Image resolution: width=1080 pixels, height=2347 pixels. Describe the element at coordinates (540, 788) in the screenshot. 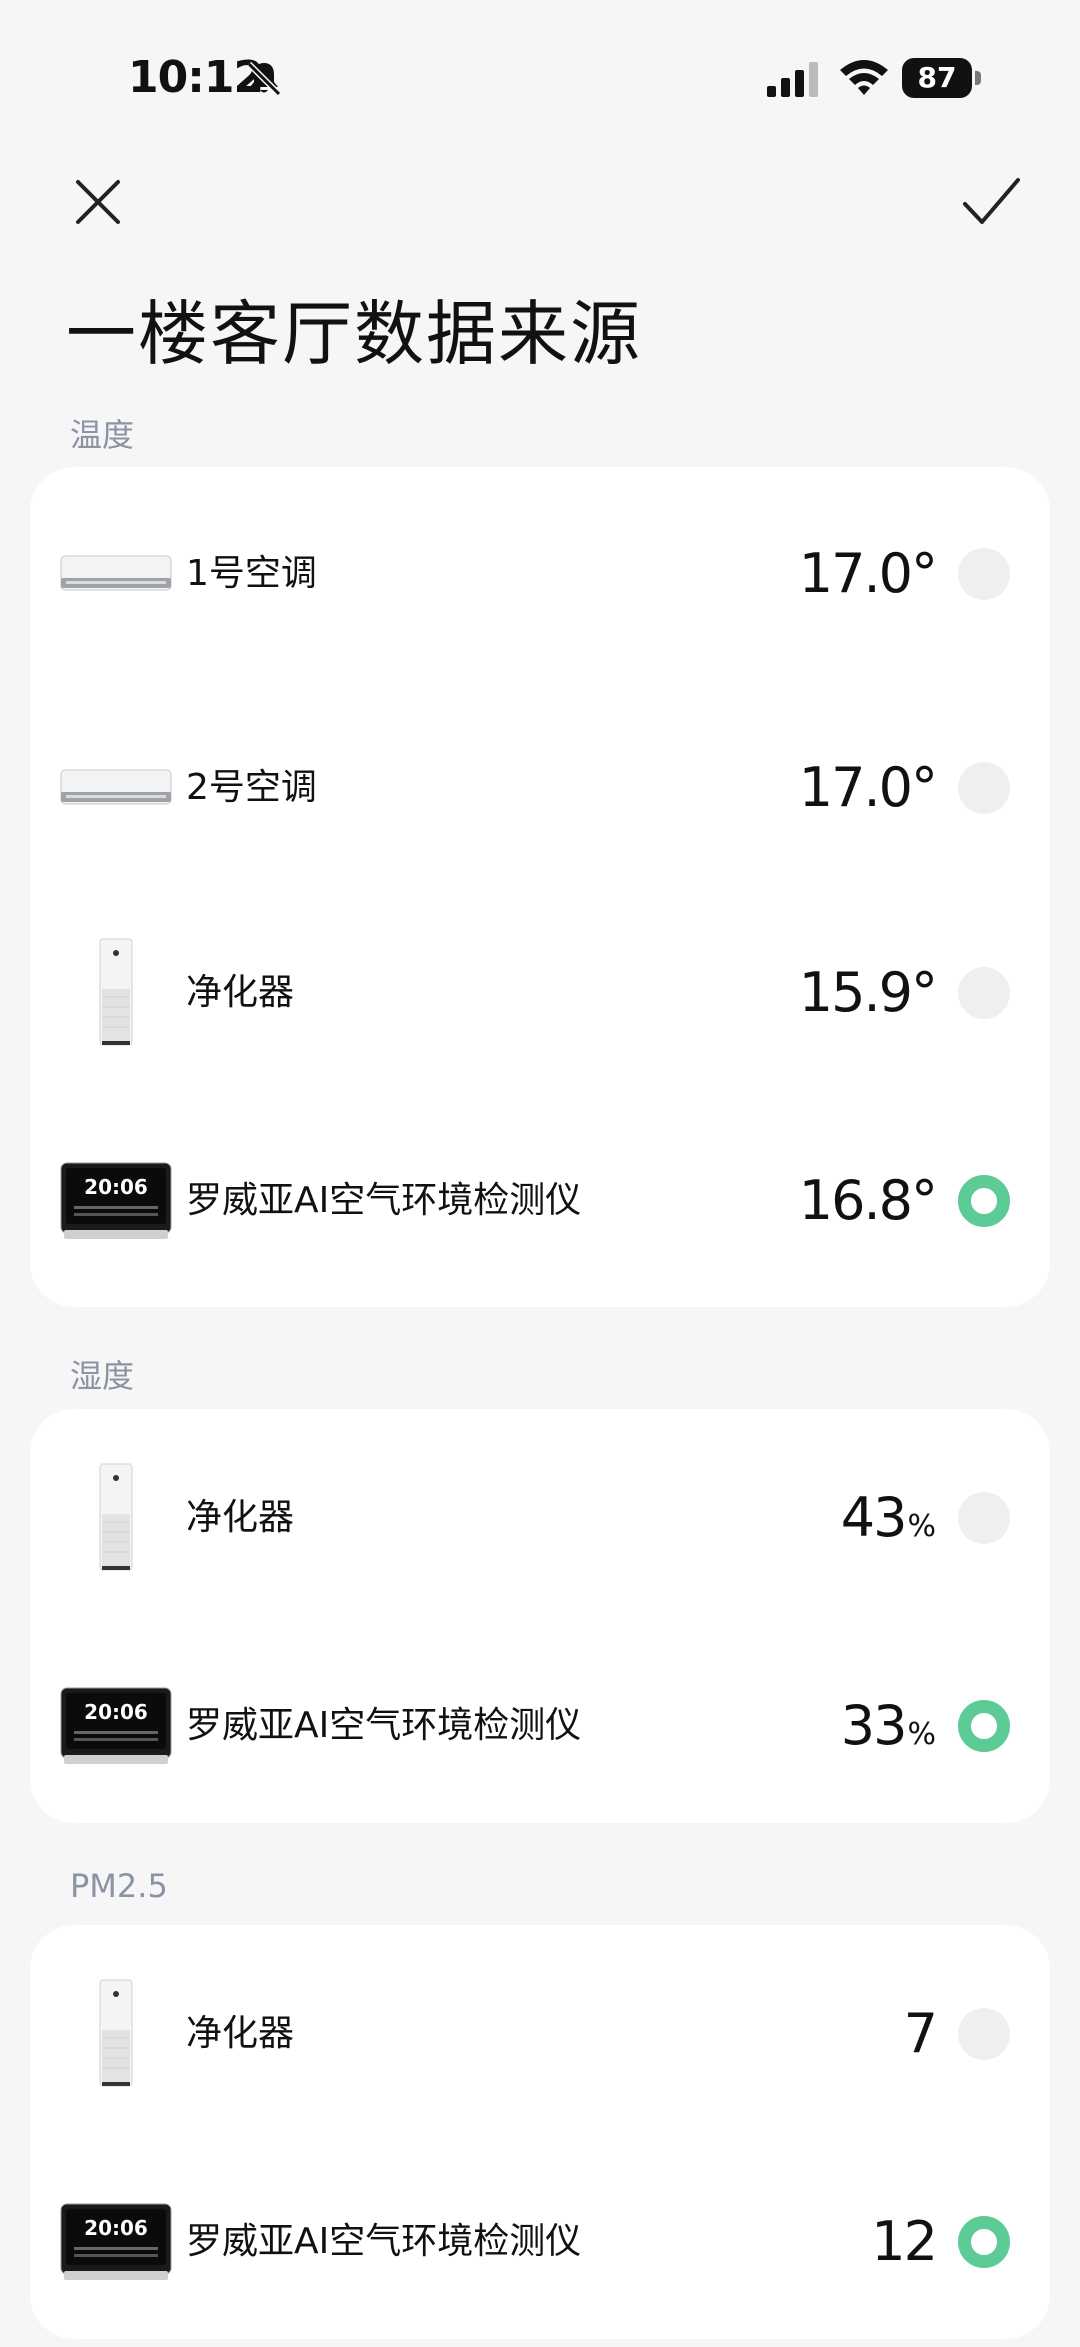

I see `list-item: 2号空调 17.0°` at that location.